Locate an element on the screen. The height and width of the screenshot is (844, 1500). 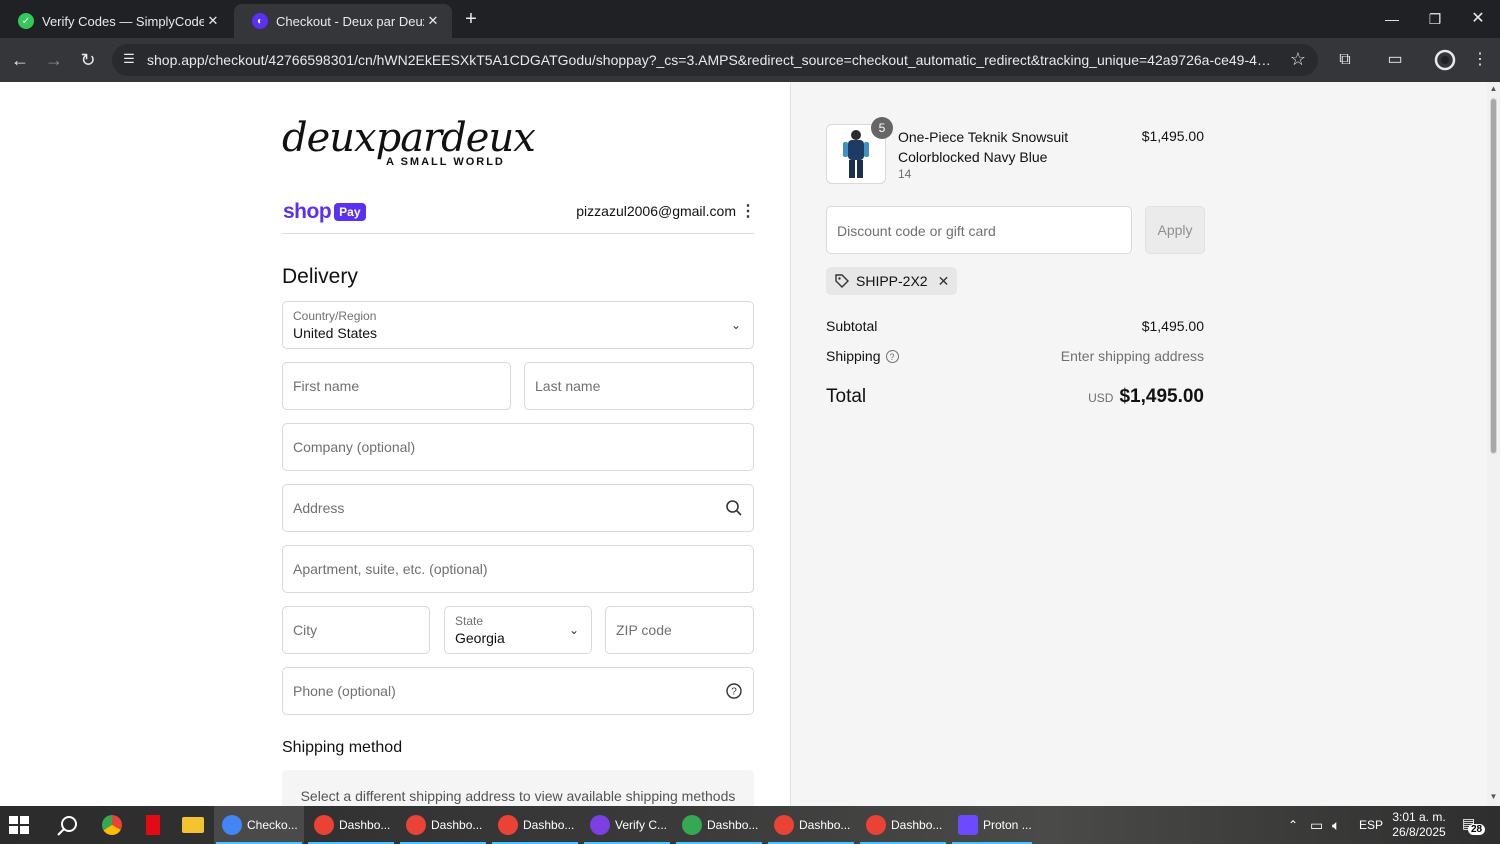
page-scrollbar: ▲ ▼ is located at coordinates (1493, 444).